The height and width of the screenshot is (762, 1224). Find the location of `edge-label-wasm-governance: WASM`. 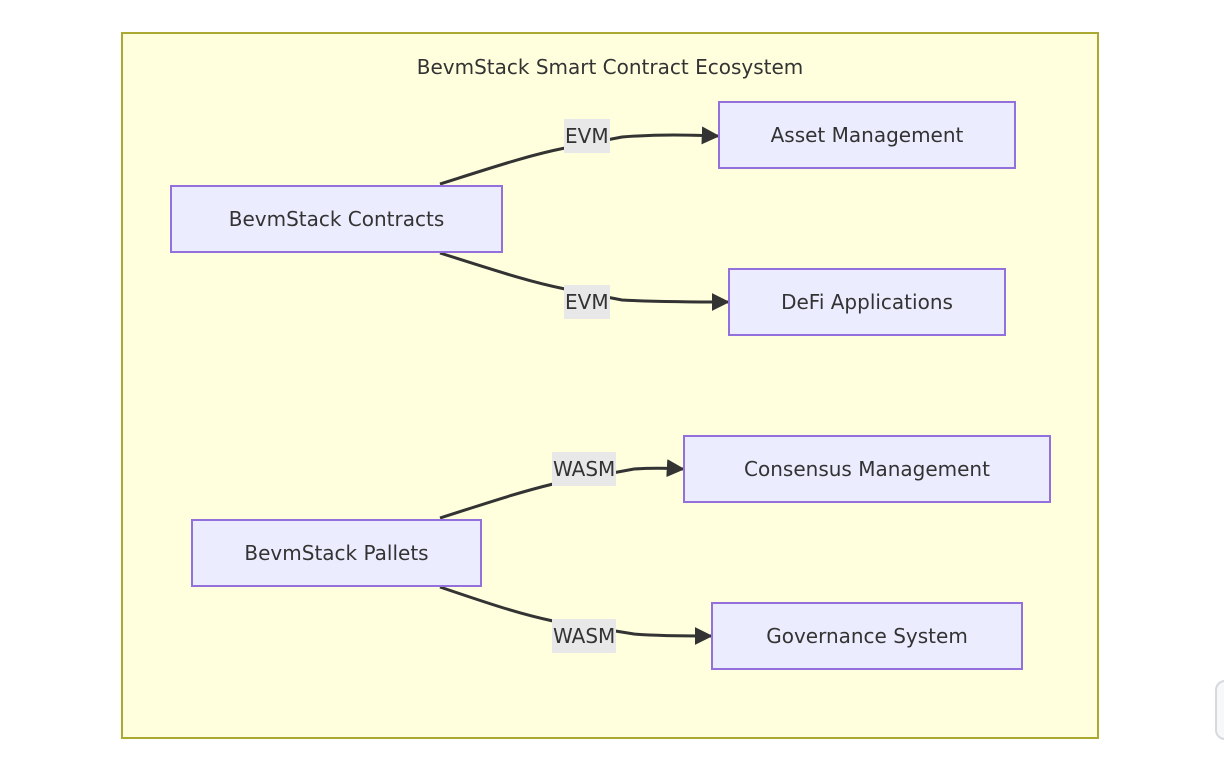

edge-label-wasm-governance: WASM is located at coordinates (584, 636).